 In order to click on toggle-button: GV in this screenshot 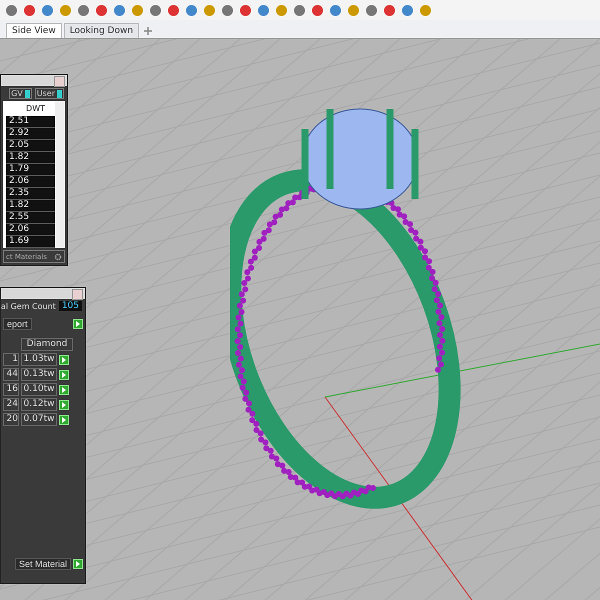, I will do `click(20, 93)`.